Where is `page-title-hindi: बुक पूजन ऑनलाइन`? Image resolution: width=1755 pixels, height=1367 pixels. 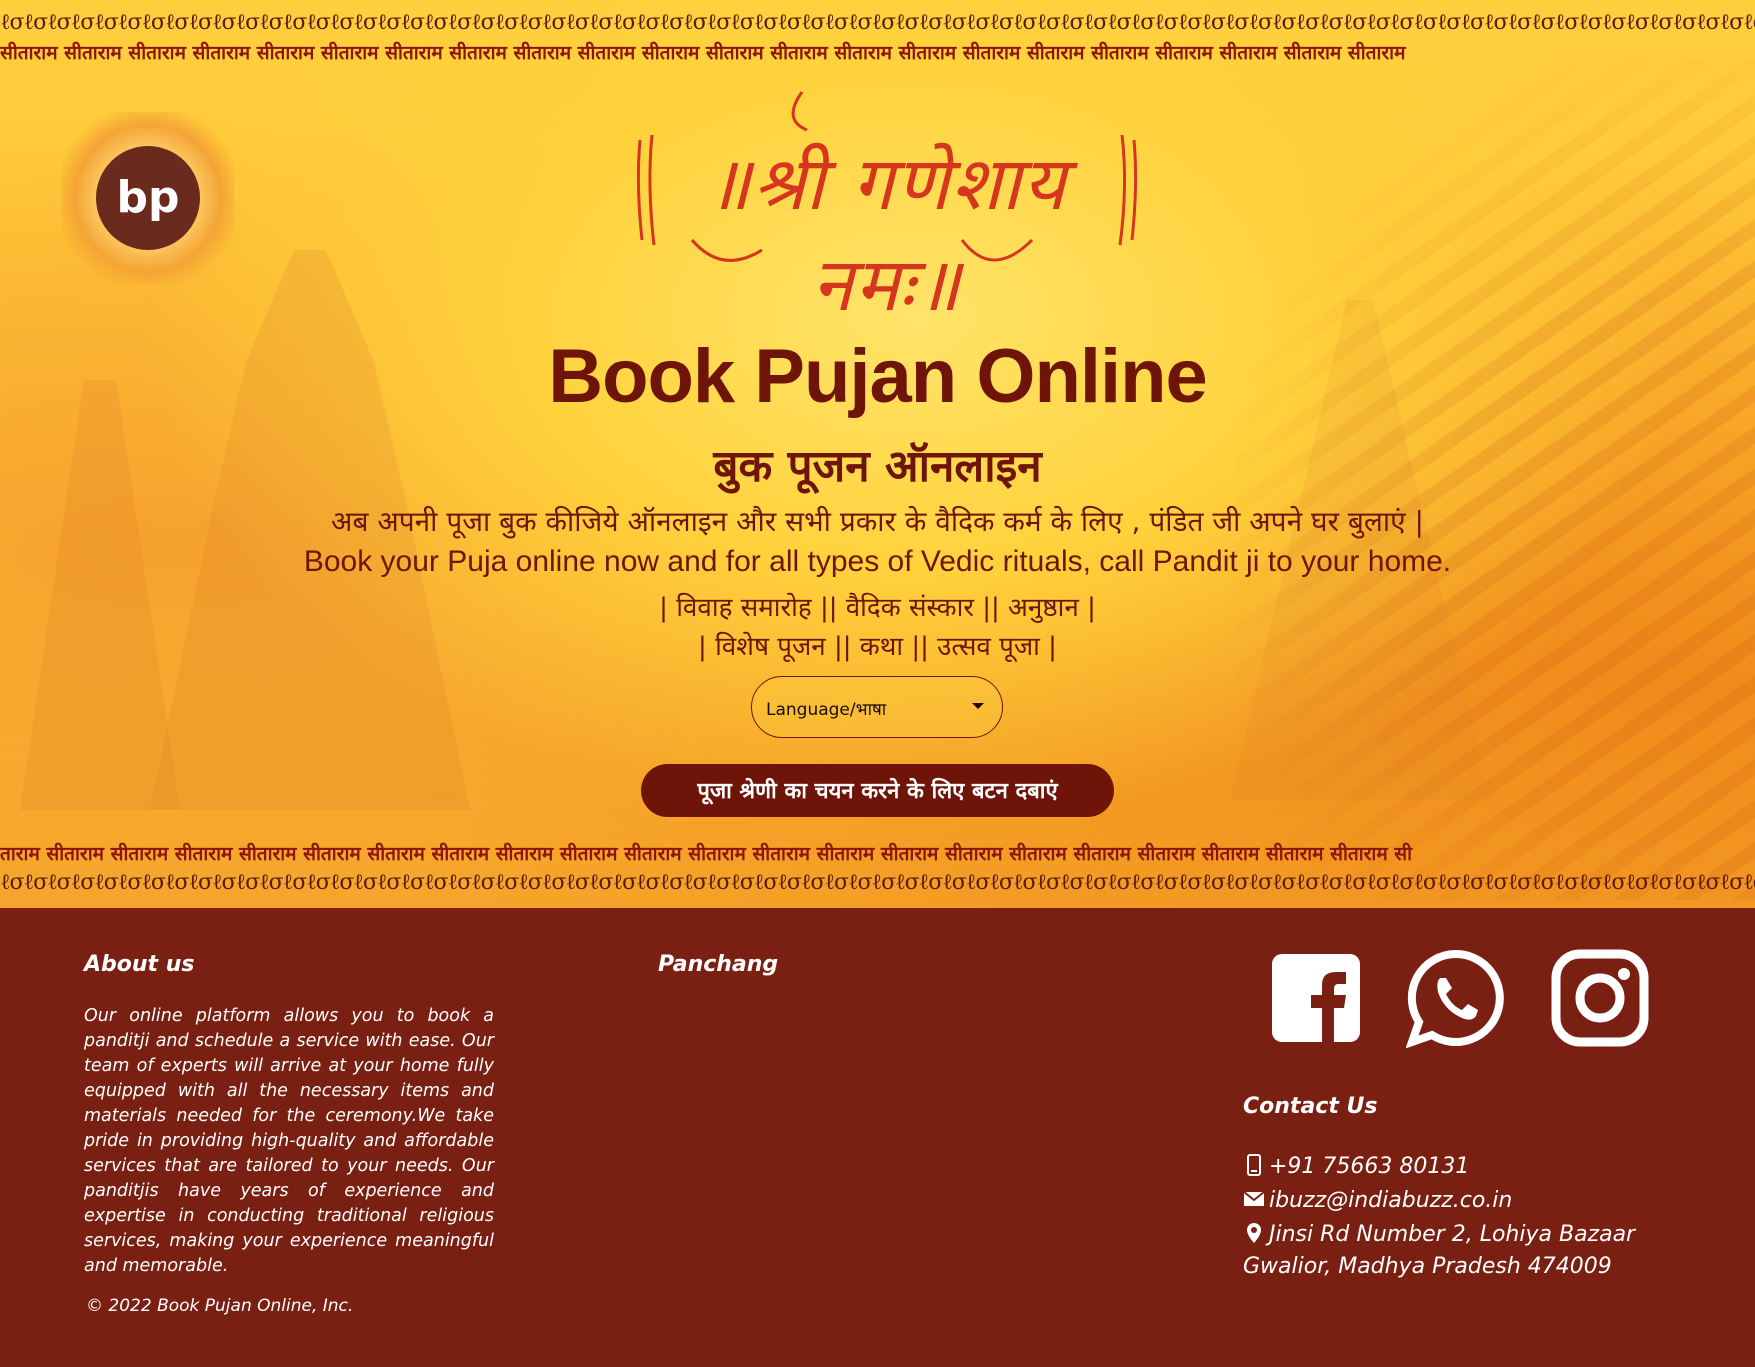 page-title-hindi: बुक पूजन ऑनलाइन is located at coordinates (877, 466).